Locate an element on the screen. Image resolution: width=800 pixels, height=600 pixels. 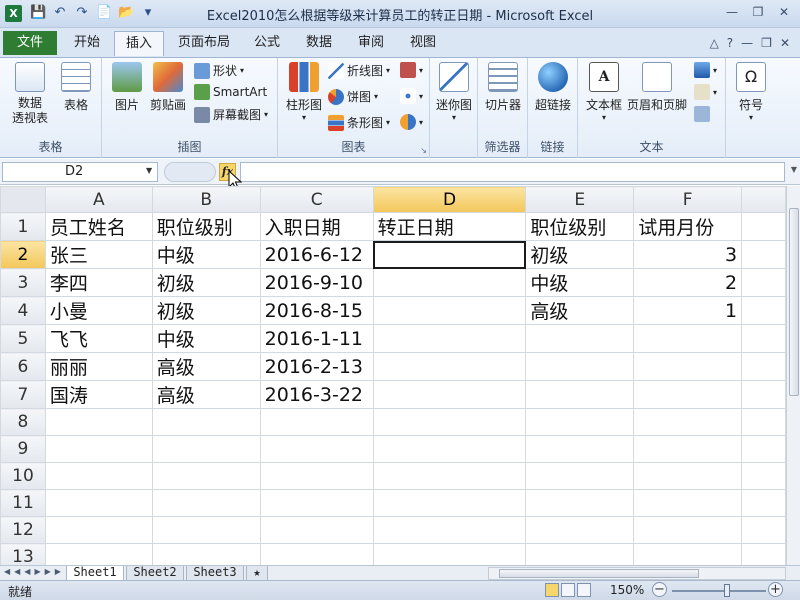
cell-b7: 高级 is located at coordinates (206, 394).